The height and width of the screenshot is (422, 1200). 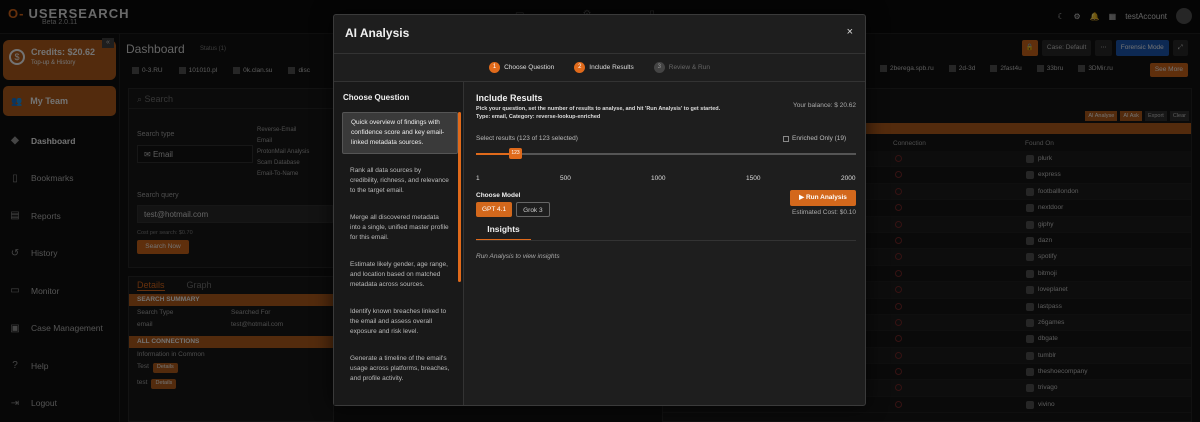 What do you see at coordinates (108, 43) in the screenshot?
I see `collapse-sidebar-button: «` at bounding box center [108, 43].